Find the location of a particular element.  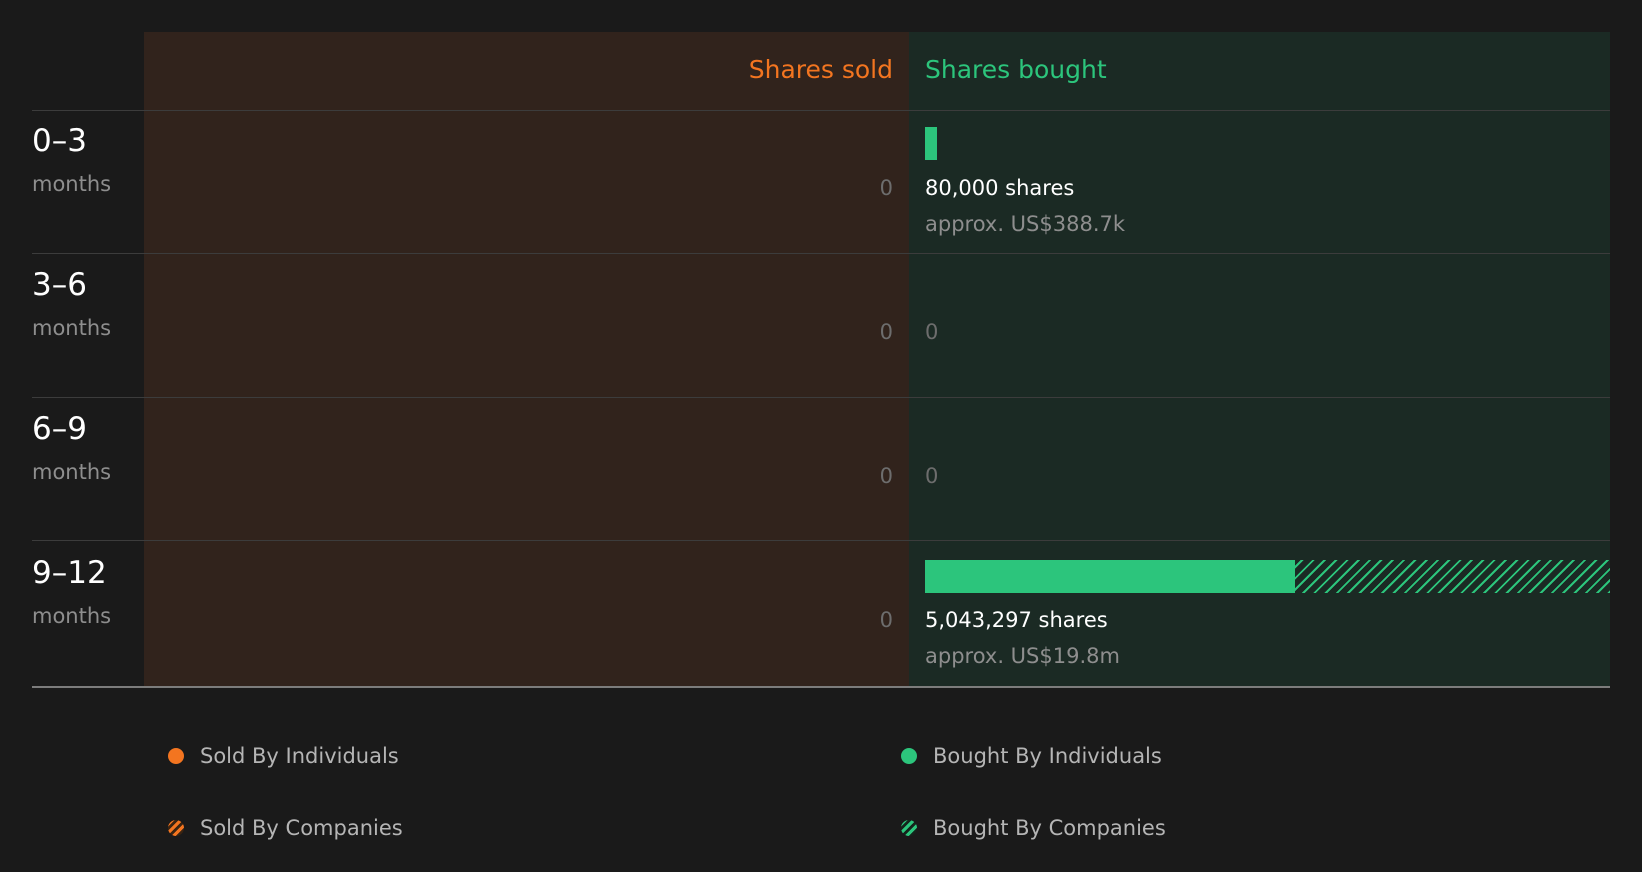

legend-label: Sold By Companies is located at coordinates (301, 828).